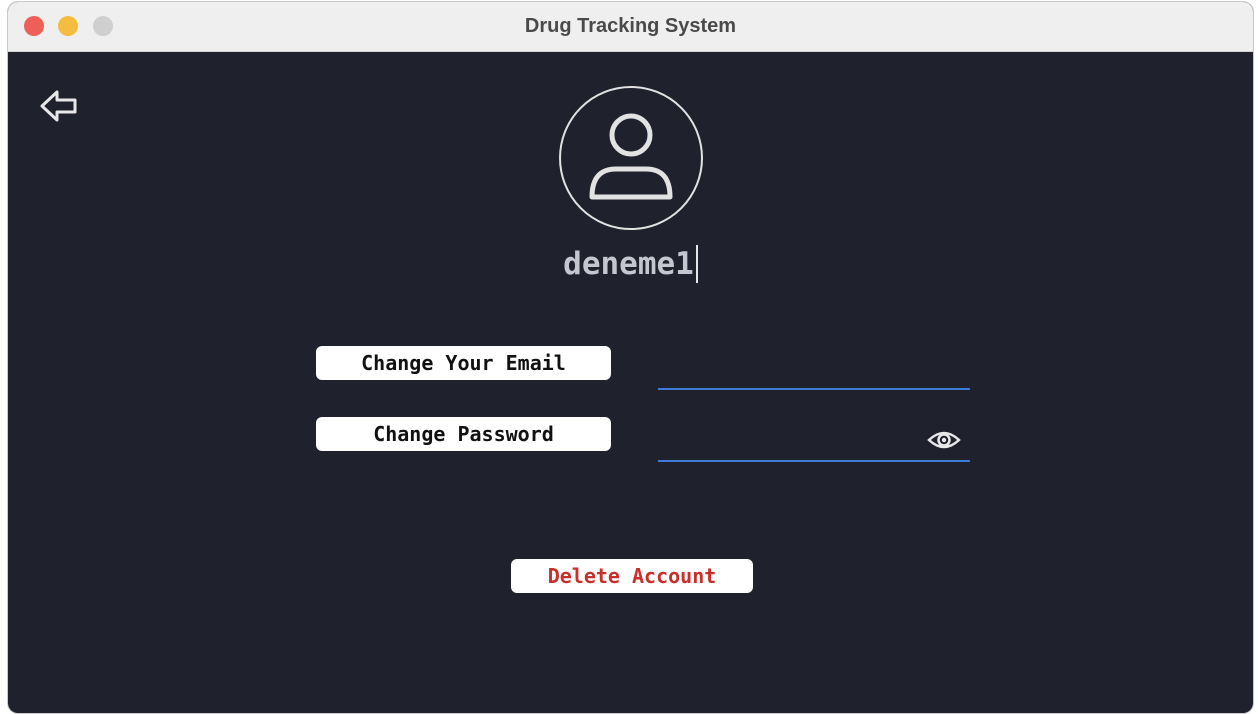 This screenshot has height=714, width=1258. I want to click on password-field, so click(787, 440).